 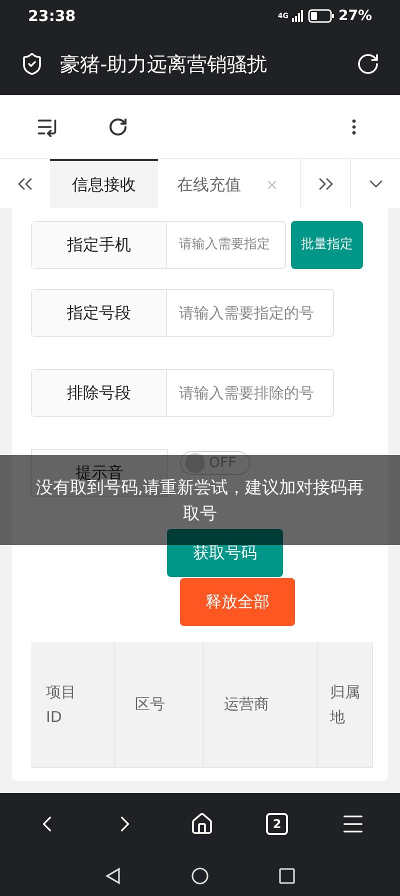 What do you see at coordinates (298, 16) in the screenshot?
I see `signal-icon` at bounding box center [298, 16].